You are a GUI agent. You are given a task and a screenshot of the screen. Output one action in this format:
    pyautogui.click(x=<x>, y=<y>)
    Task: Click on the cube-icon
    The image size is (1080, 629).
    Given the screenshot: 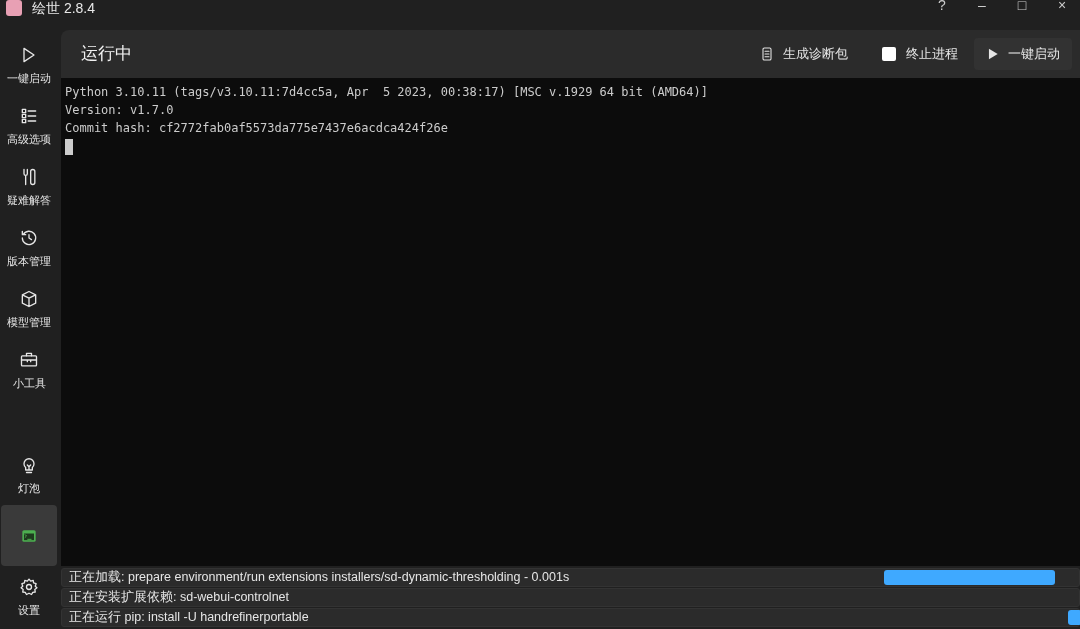 What is the action you would take?
    pyautogui.click(x=29, y=298)
    